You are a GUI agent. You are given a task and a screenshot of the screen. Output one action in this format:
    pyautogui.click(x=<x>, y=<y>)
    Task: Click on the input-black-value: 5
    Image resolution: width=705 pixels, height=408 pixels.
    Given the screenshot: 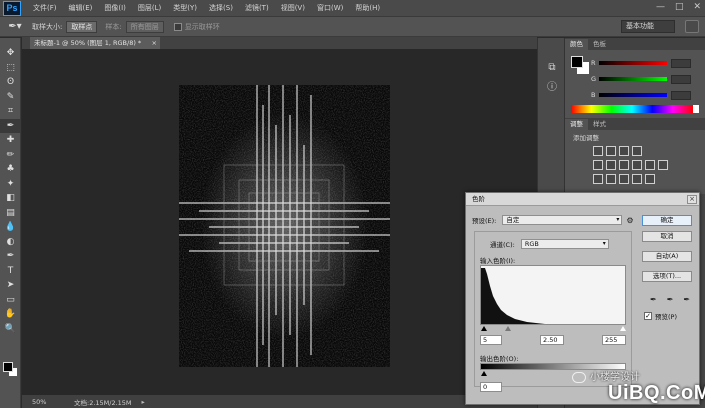 What is the action you would take?
    pyautogui.click(x=491, y=340)
    